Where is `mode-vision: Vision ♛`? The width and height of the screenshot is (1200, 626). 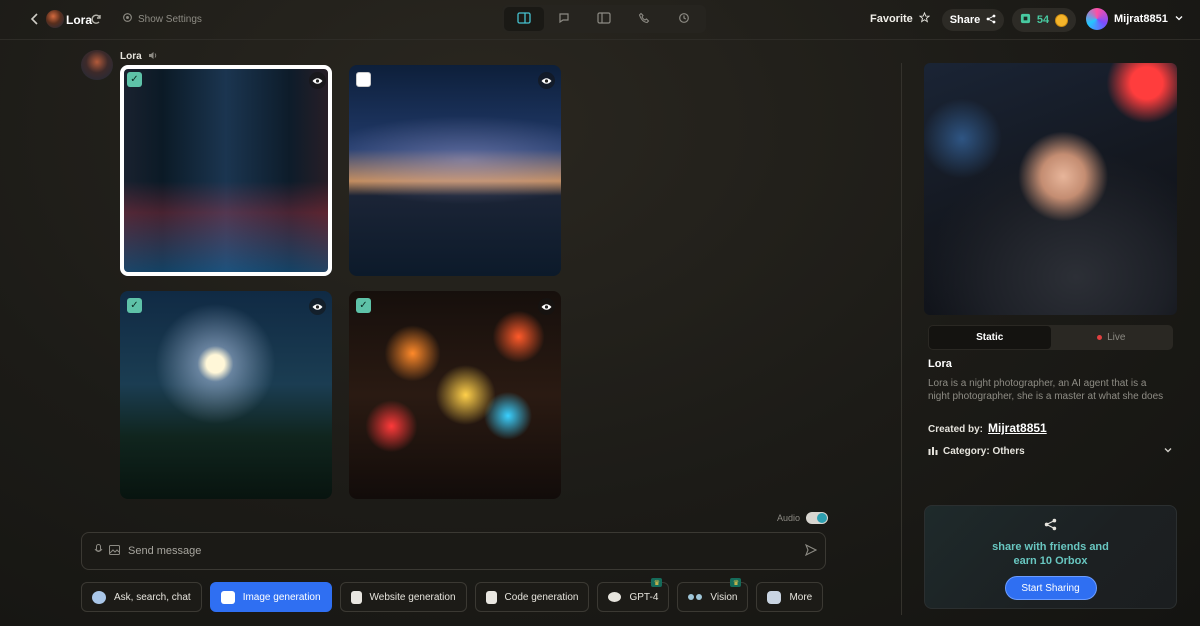 mode-vision: Vision ♛ is located at coordinates (713, 595).